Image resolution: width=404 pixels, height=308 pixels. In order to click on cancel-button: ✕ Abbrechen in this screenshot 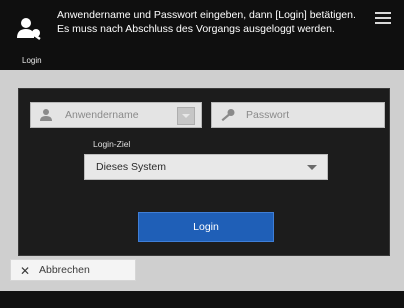, I will do `click(73, 270)`.